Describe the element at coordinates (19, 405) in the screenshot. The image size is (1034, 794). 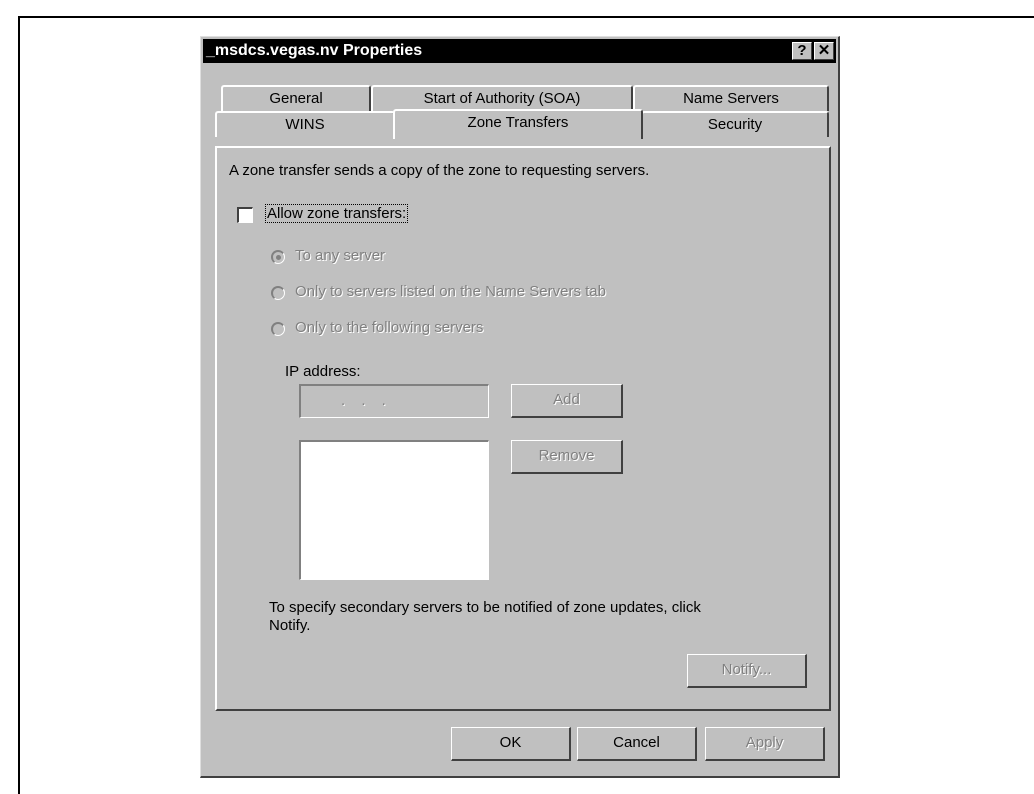
I see `figure-frame-left` at that location.